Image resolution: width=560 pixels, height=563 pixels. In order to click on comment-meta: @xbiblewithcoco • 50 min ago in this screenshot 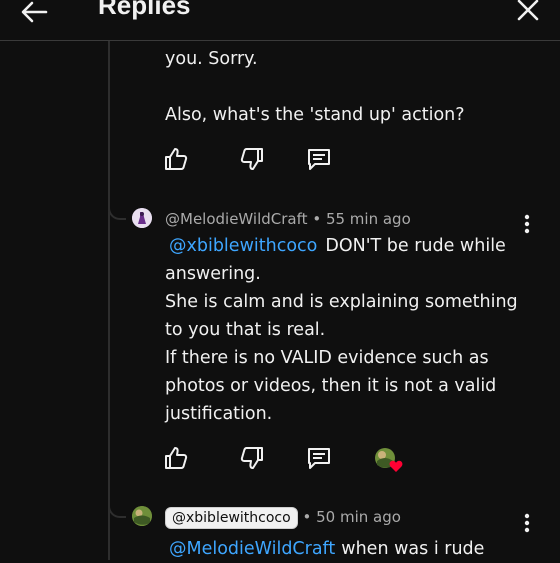, I will do `click(283, 518)`.